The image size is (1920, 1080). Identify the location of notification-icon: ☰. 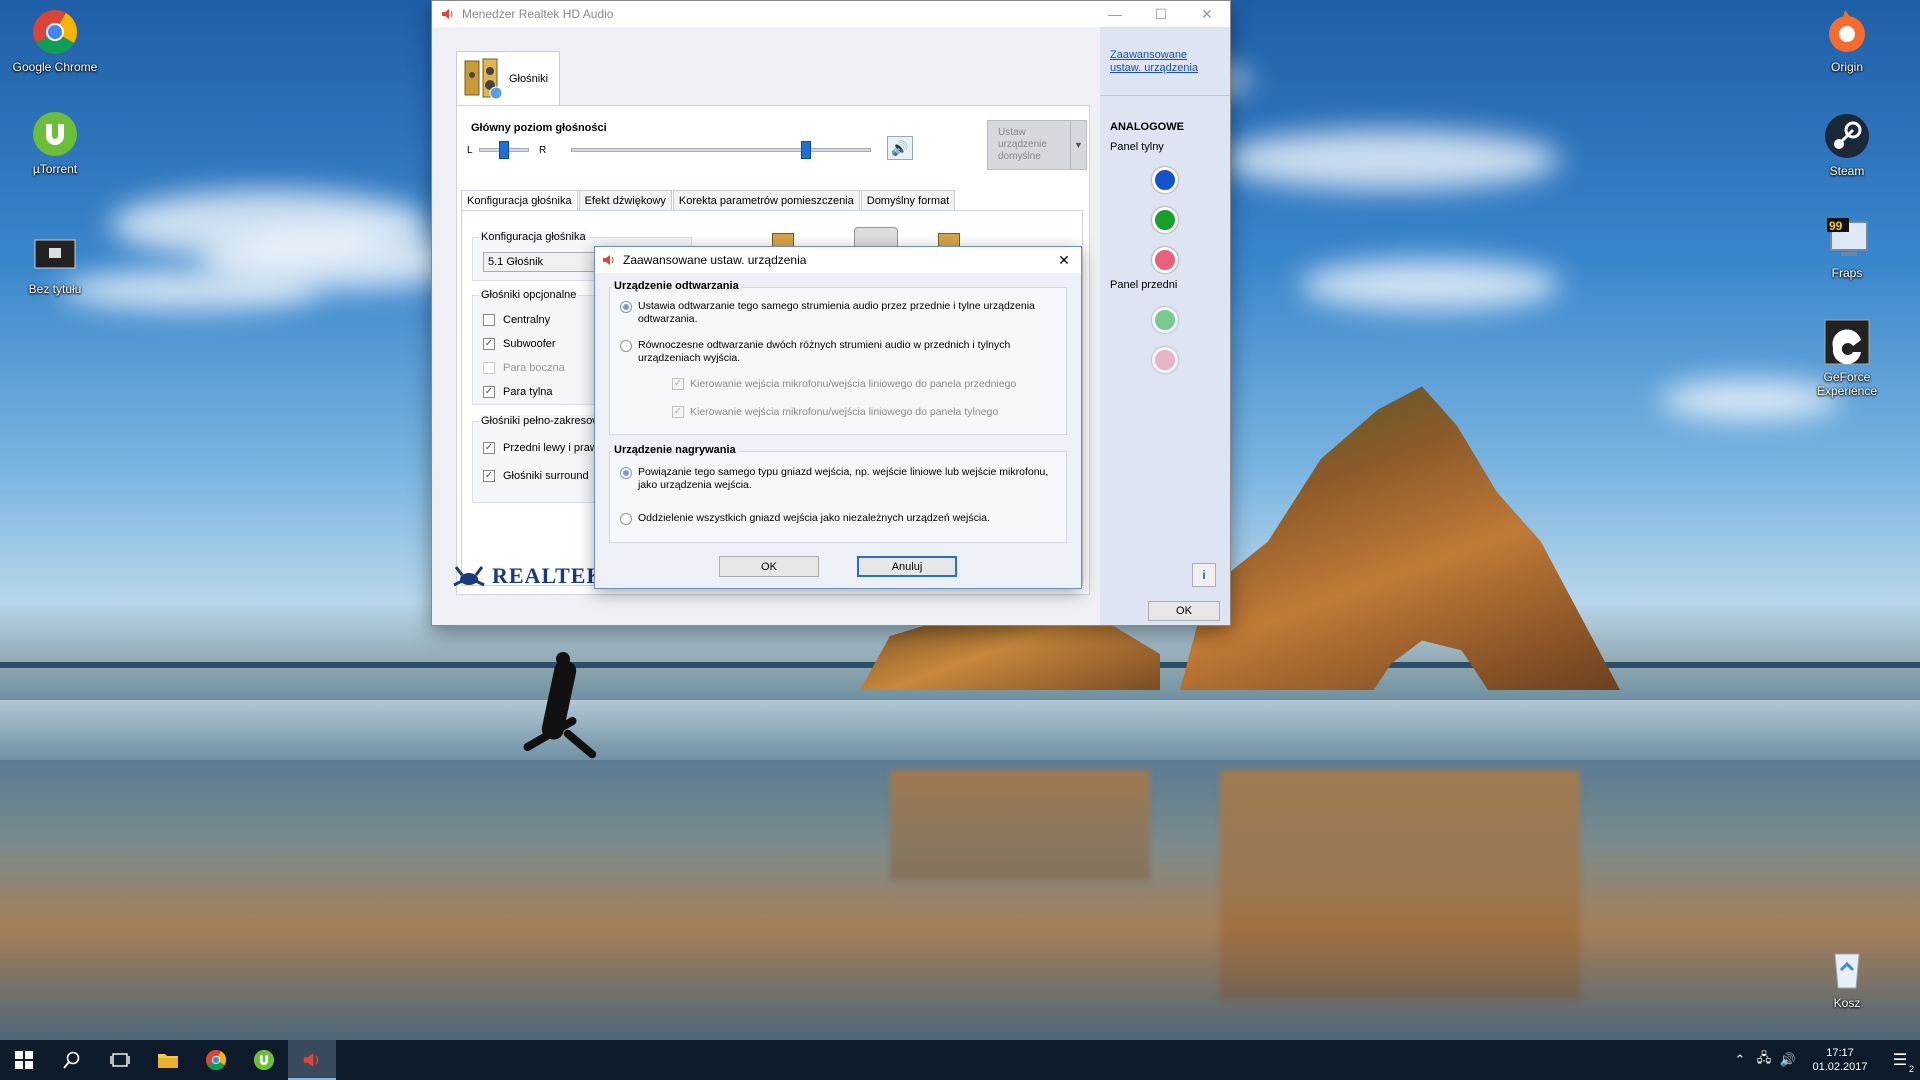
(1900, 1060).